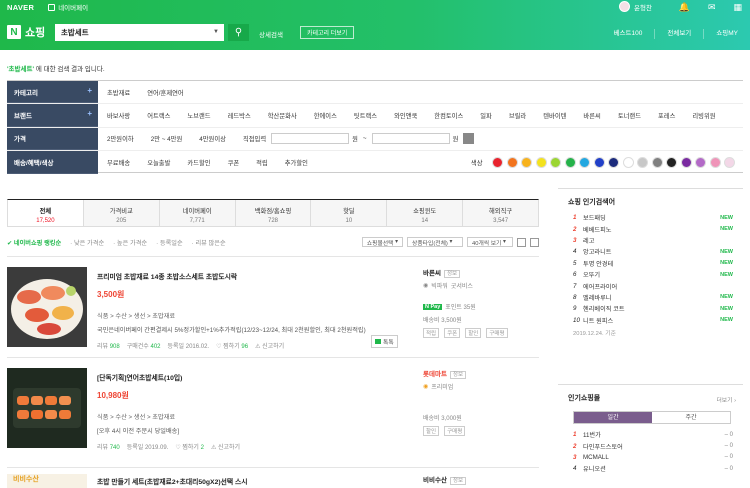  Describe the element at coordinates (500, 213) in the screenshot. I see `tab-7: 해외직구 3,547` at that location.